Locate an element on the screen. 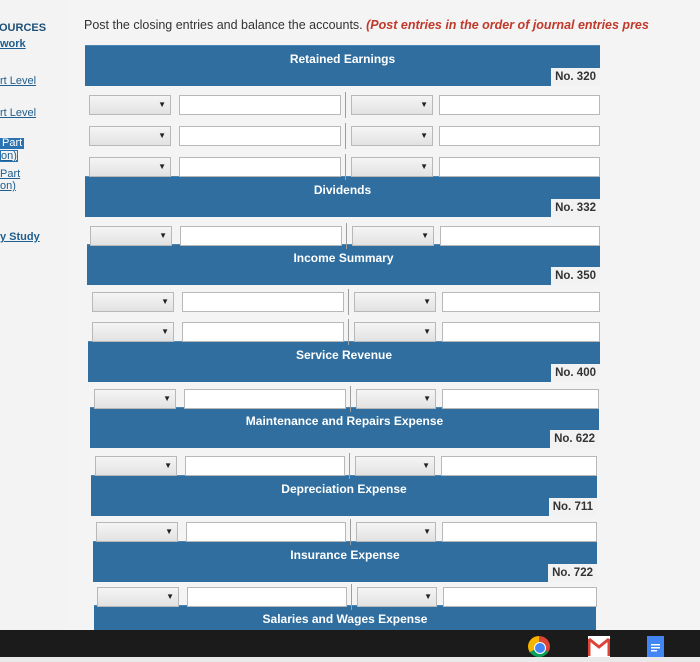  account-title: Income Summary is located at coordinates (343, 258).